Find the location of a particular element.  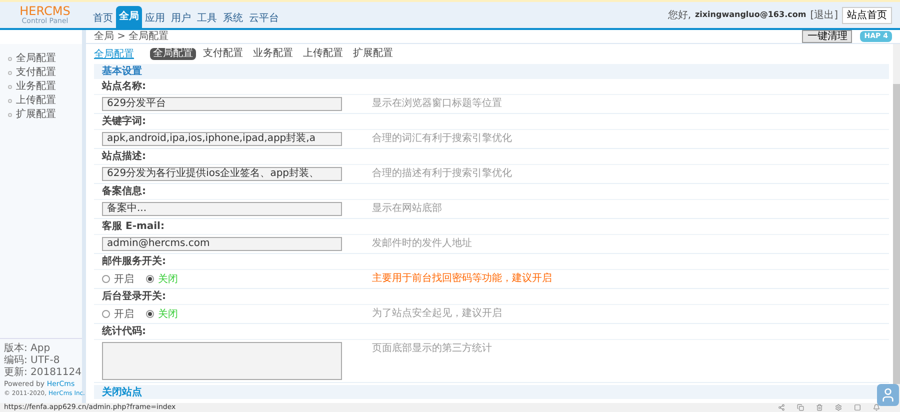

field-label: 备案信息: is located at coordinates (124, 191).